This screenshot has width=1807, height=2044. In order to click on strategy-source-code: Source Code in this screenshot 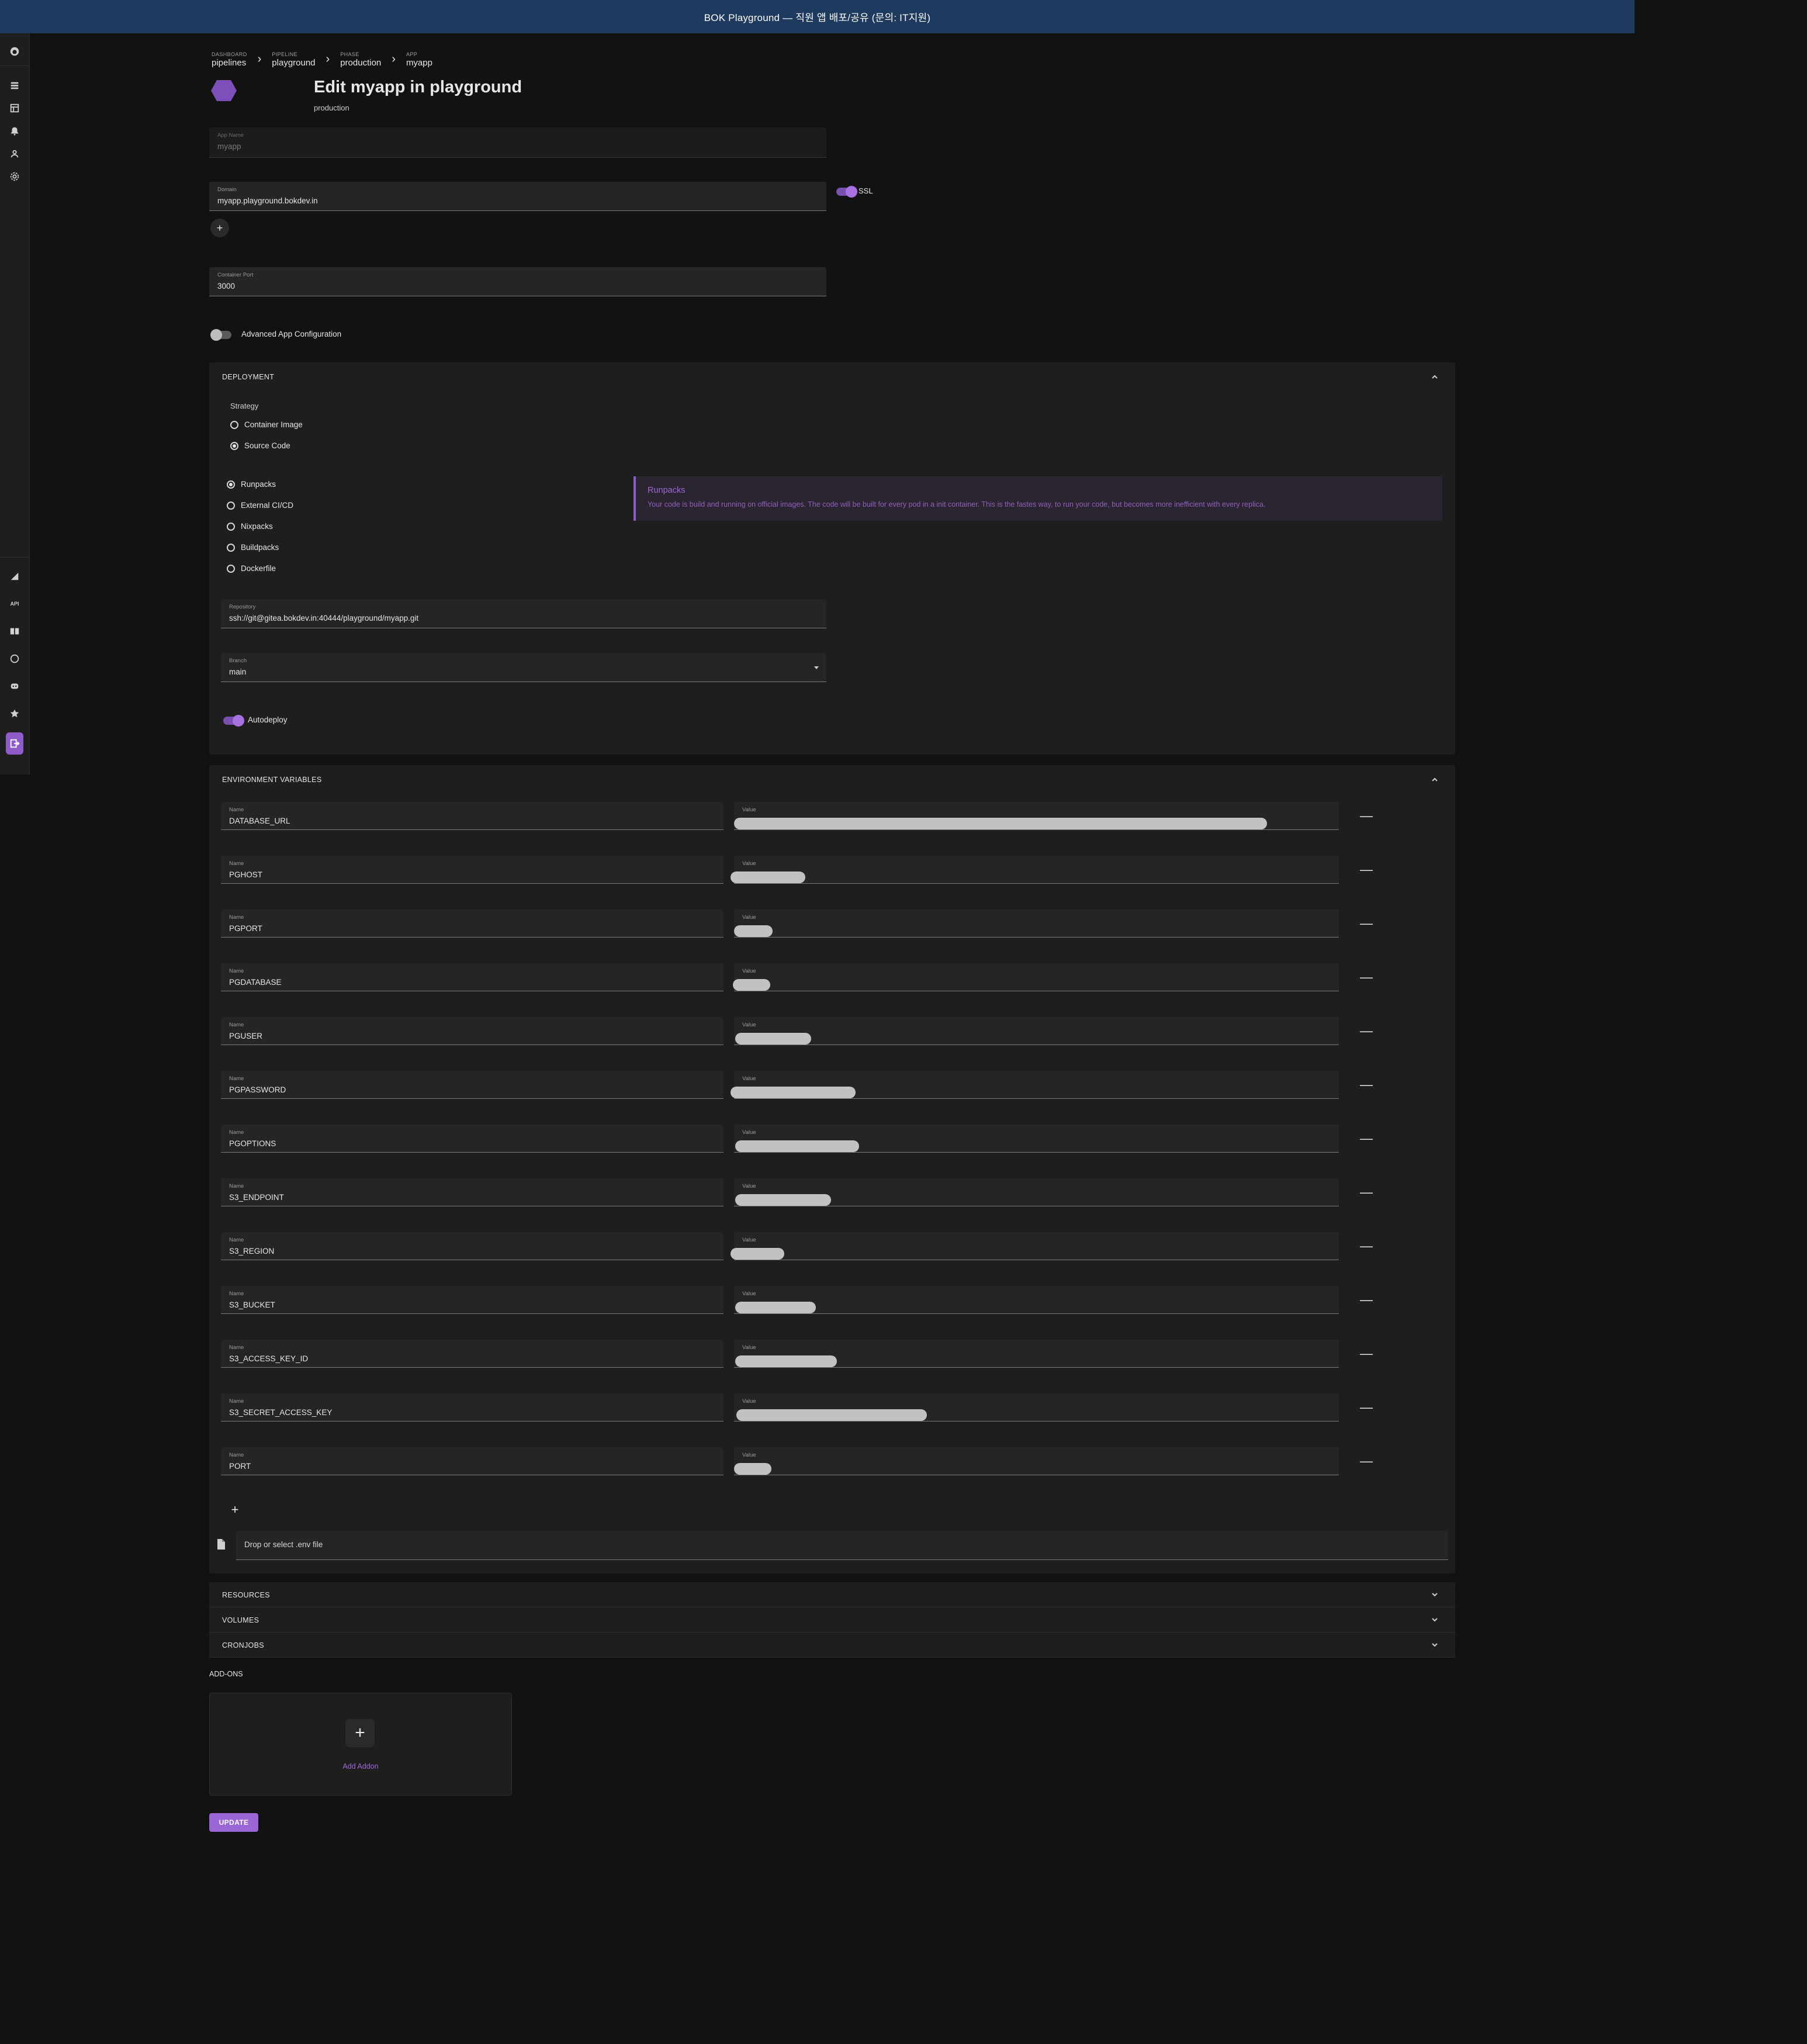, I will do `click(260, 445)`.